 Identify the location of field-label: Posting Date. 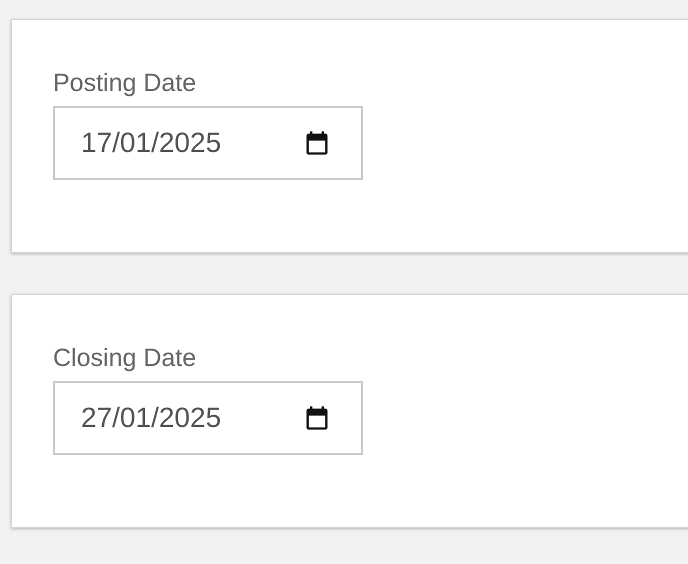
(124, 83).